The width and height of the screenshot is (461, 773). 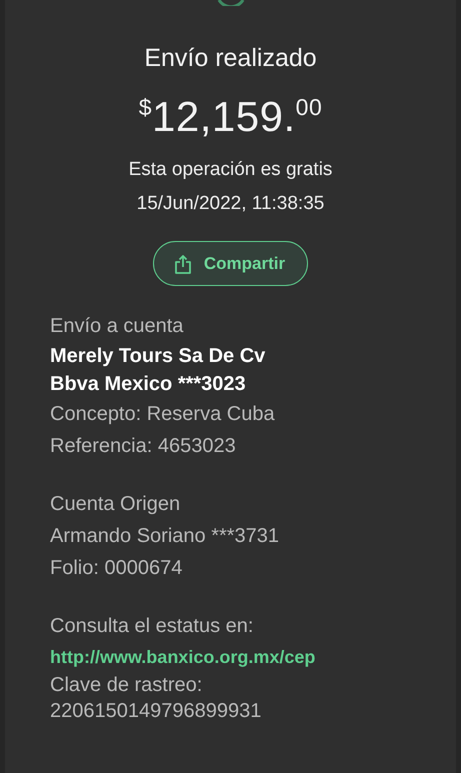 What do you see at coordinates (230, 117) in the screenshot?
I see `amount: $^{$}$12,159.$^{00}$` at bounding box center [230, 117].